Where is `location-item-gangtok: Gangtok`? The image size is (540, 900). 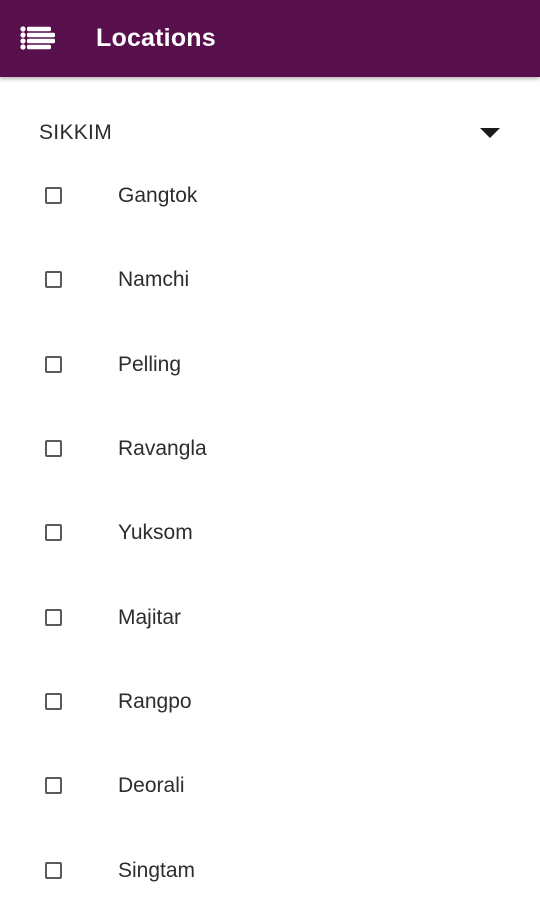
location-item-gangtok: Gangtok is located at coordinates (270, 197).